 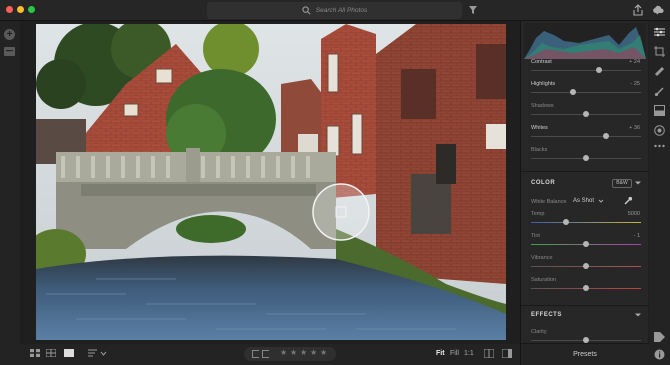 What do you see at coordinates (489, 354) in the screenshot?
I see `compare-icon` at bounding box center [489, 354].